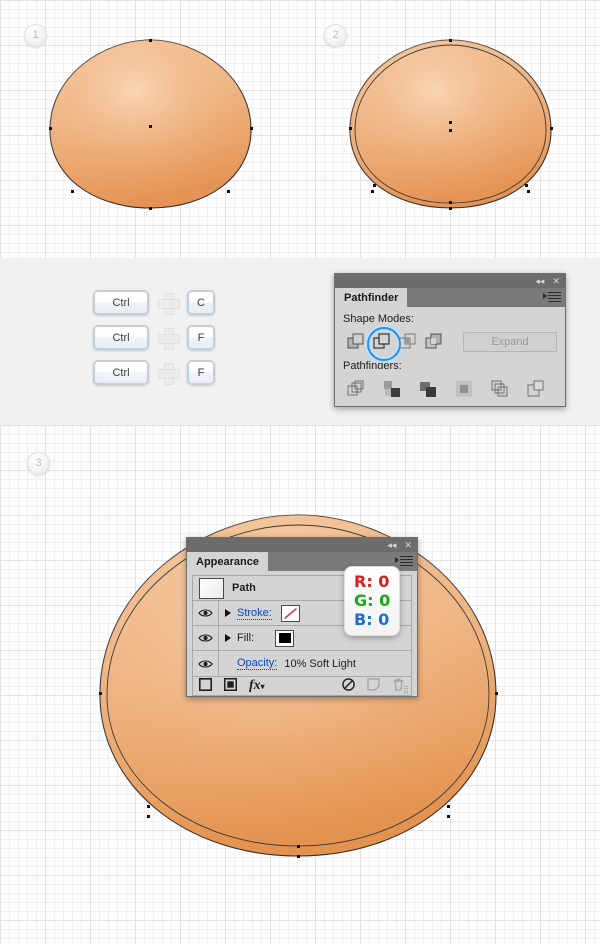 The height and width of the screenshot is (944, 600). I want to click on rgb-blue-value: B: 0, so click(372, 619).